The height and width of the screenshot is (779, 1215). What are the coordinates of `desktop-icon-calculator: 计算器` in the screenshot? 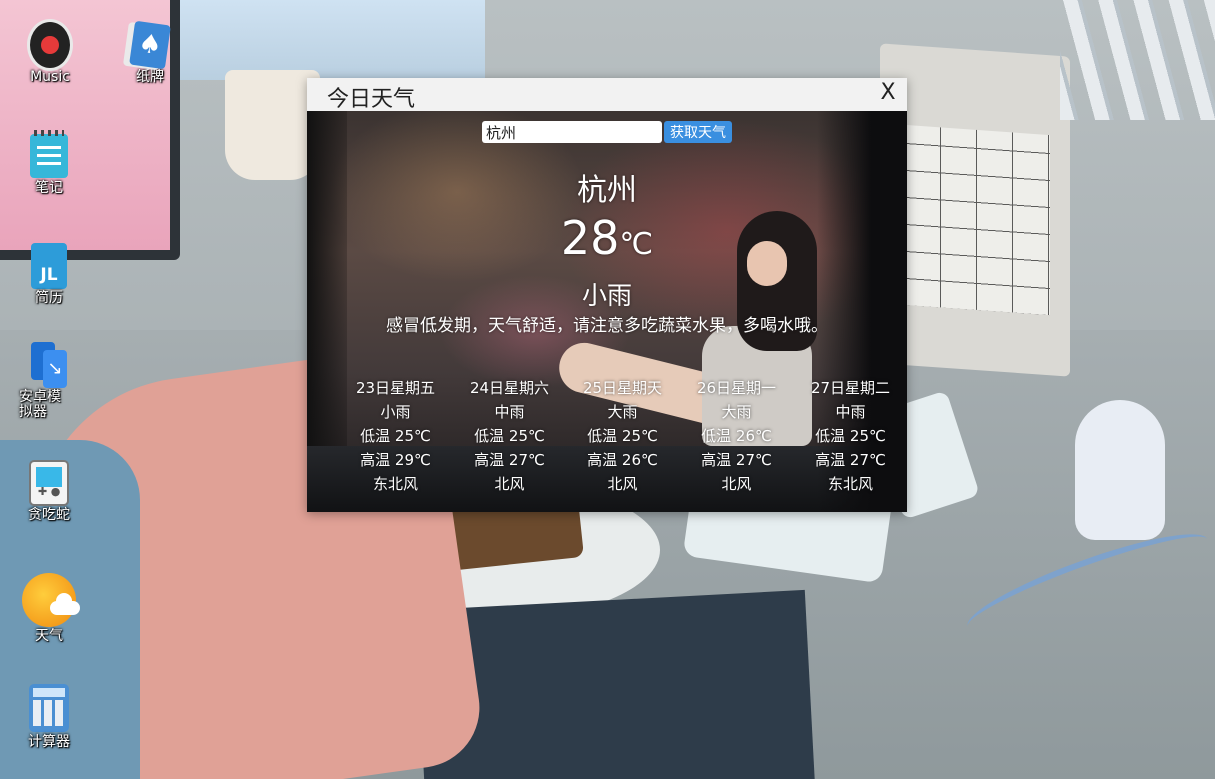 It's located at (49, 716).